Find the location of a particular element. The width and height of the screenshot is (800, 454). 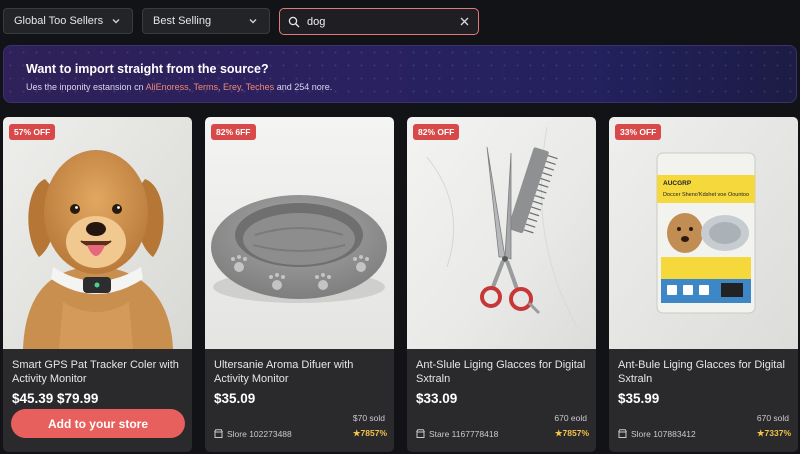

store-name: Stare 1167778418 is located at coordinates (464, 433).